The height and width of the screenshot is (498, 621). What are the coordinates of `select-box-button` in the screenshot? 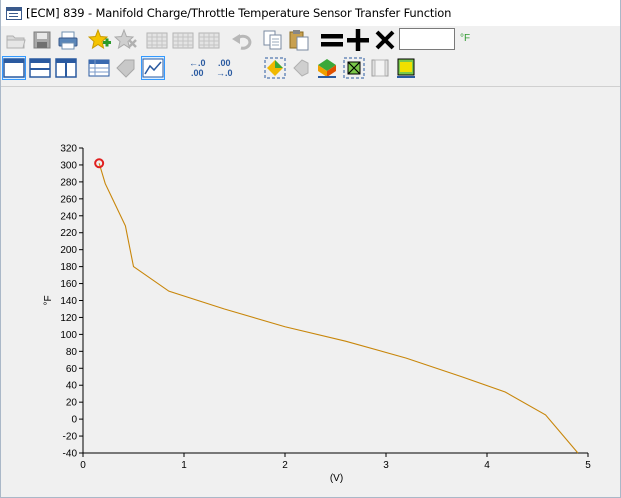 It's located at (354, 68).